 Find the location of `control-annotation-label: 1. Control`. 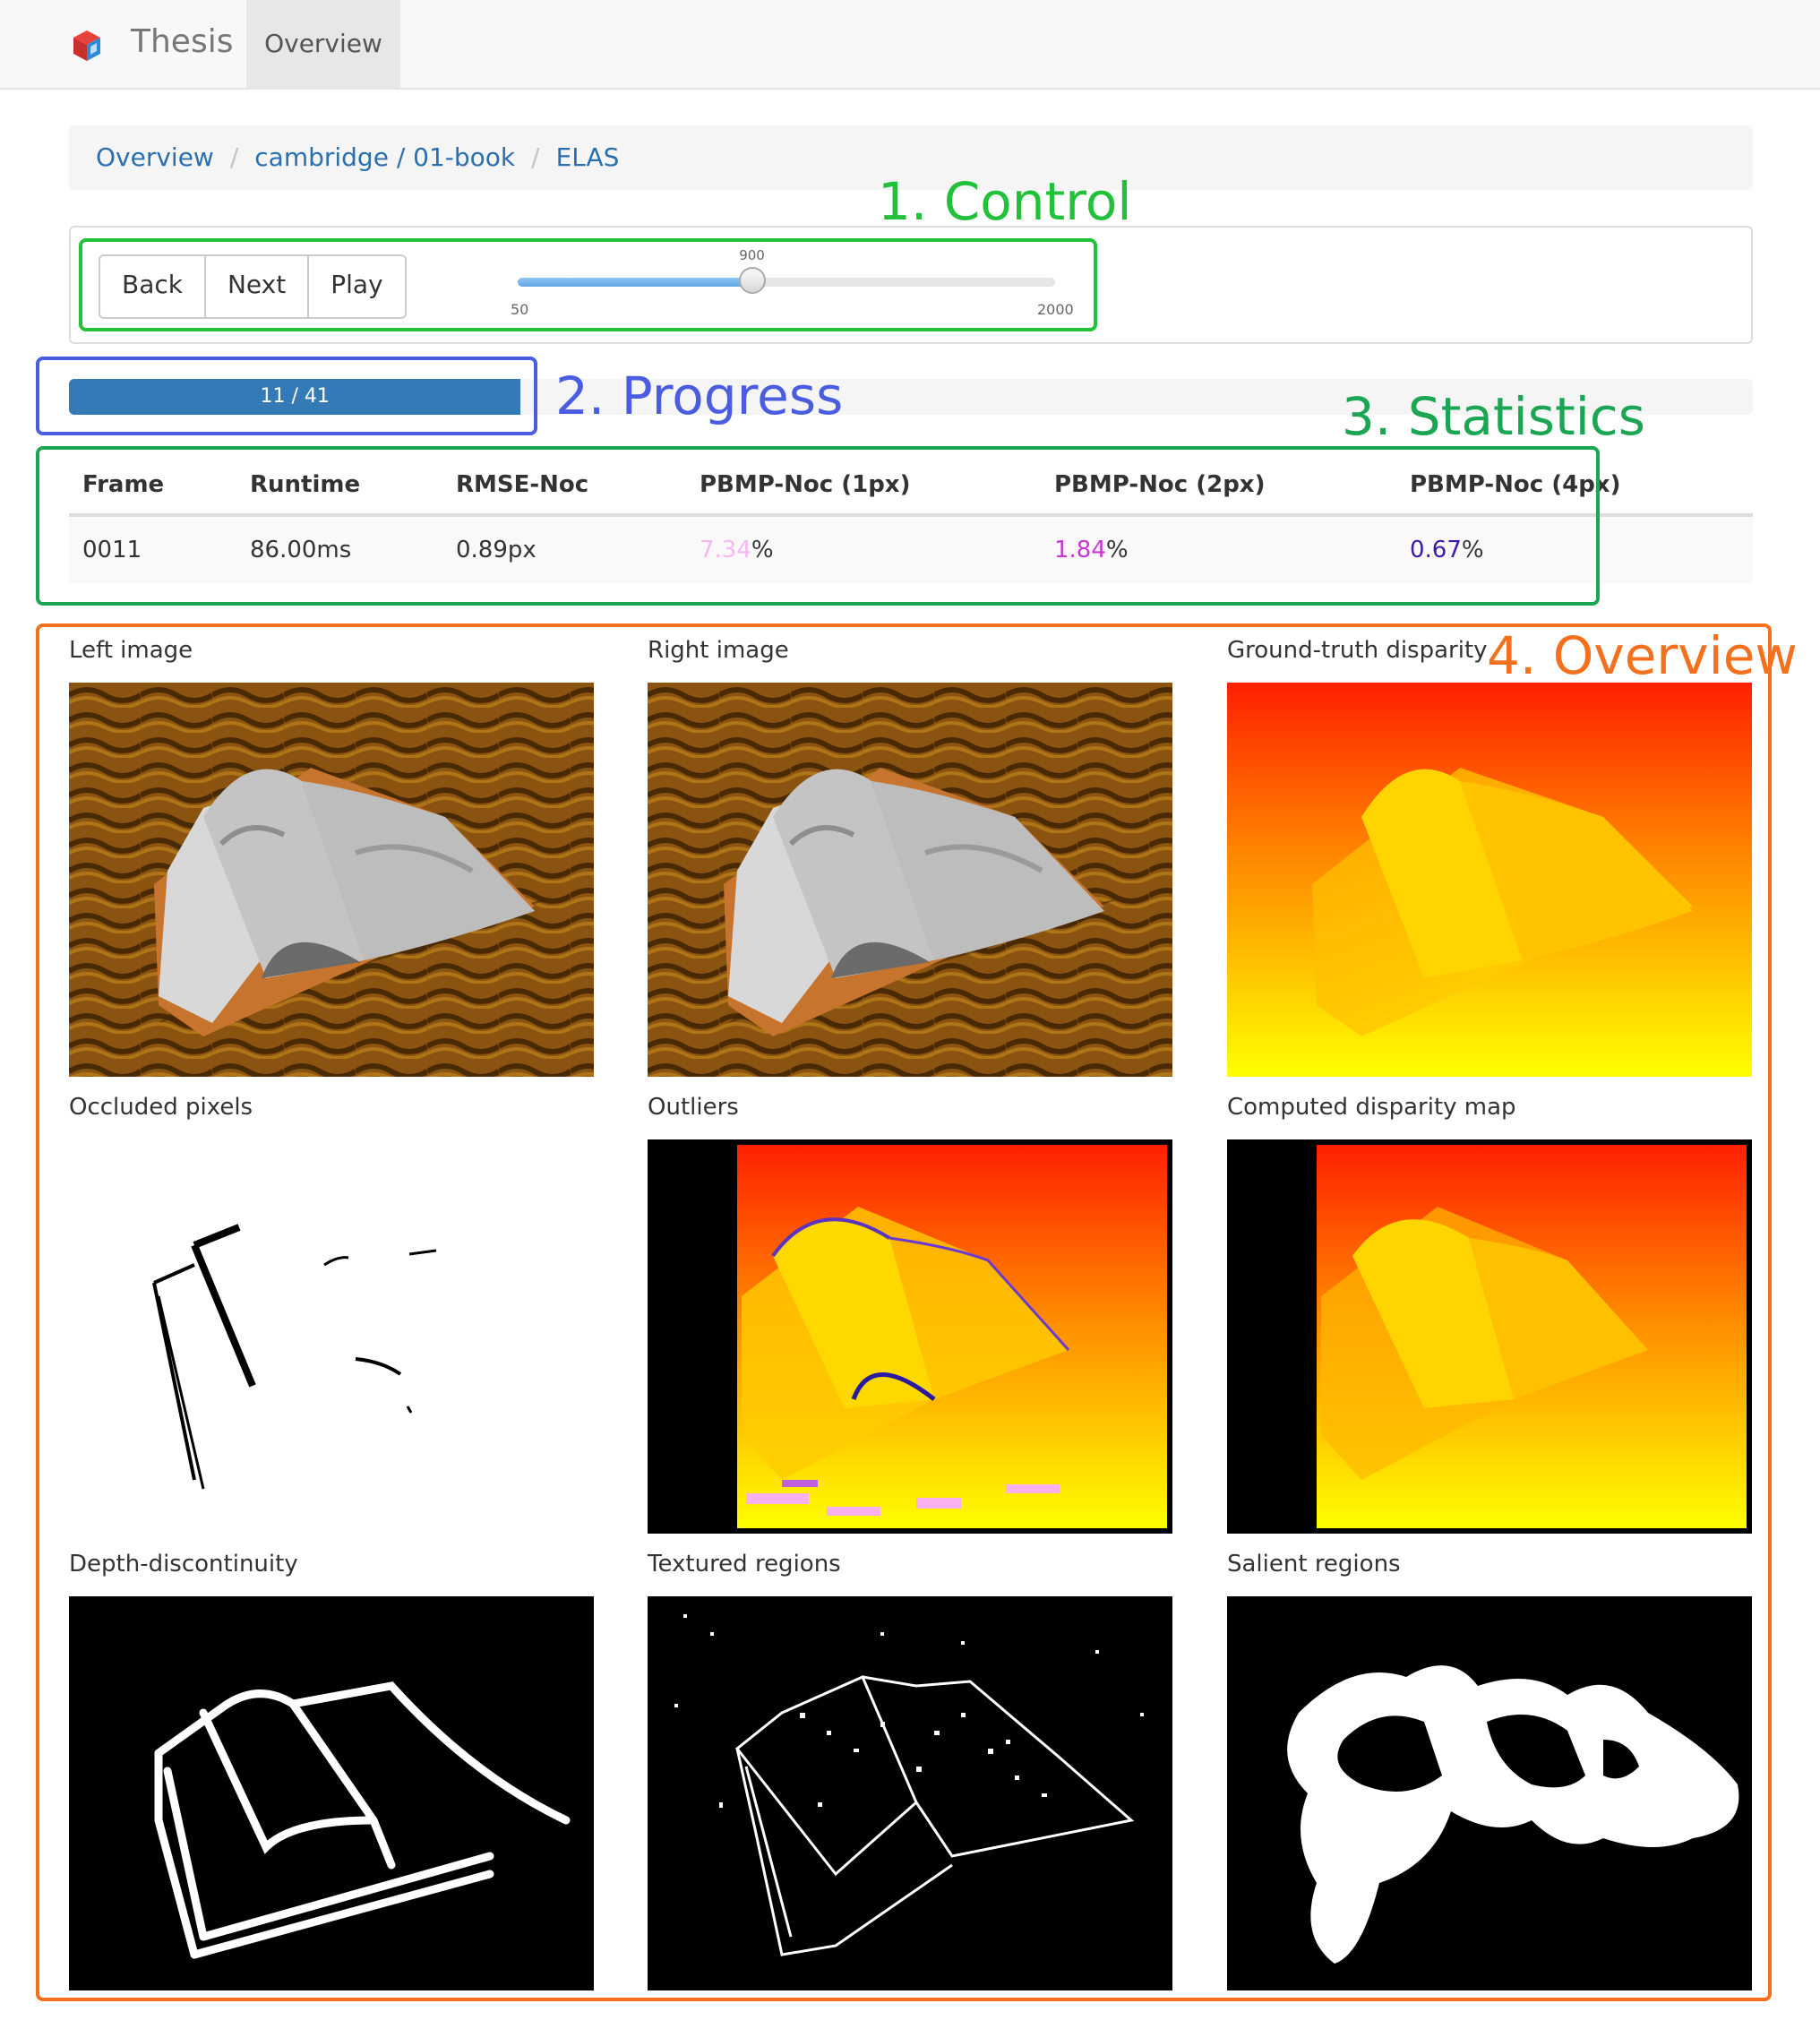

control-annotation-label: 1. Control is located at coordinates (1005, 202).